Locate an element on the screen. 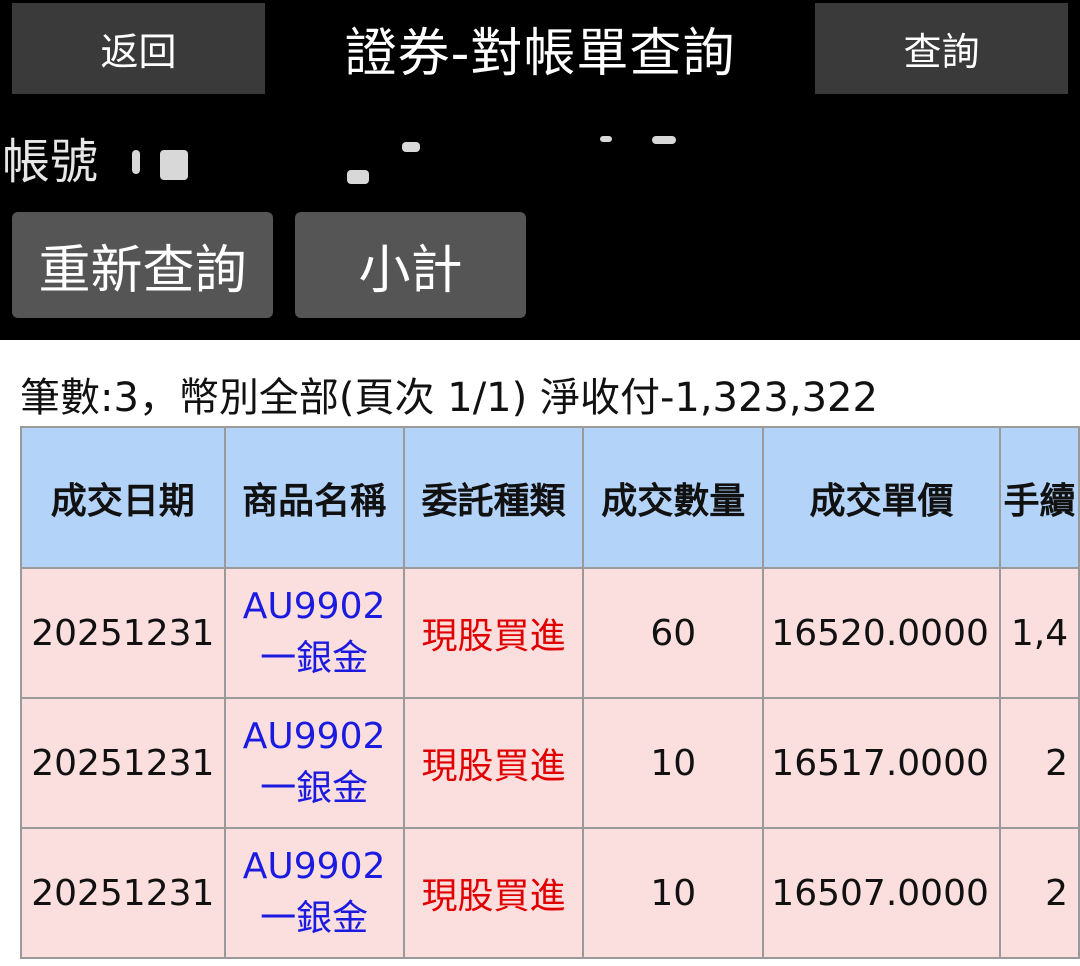  subtotal-button: 小計 is located at coordinates (410, 265).